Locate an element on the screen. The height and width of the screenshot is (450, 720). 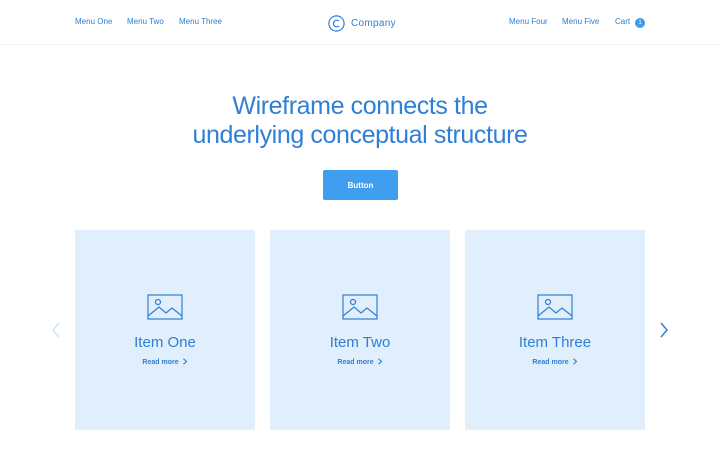
copyright-c-logo-icon is located at coordinates (336, 23).